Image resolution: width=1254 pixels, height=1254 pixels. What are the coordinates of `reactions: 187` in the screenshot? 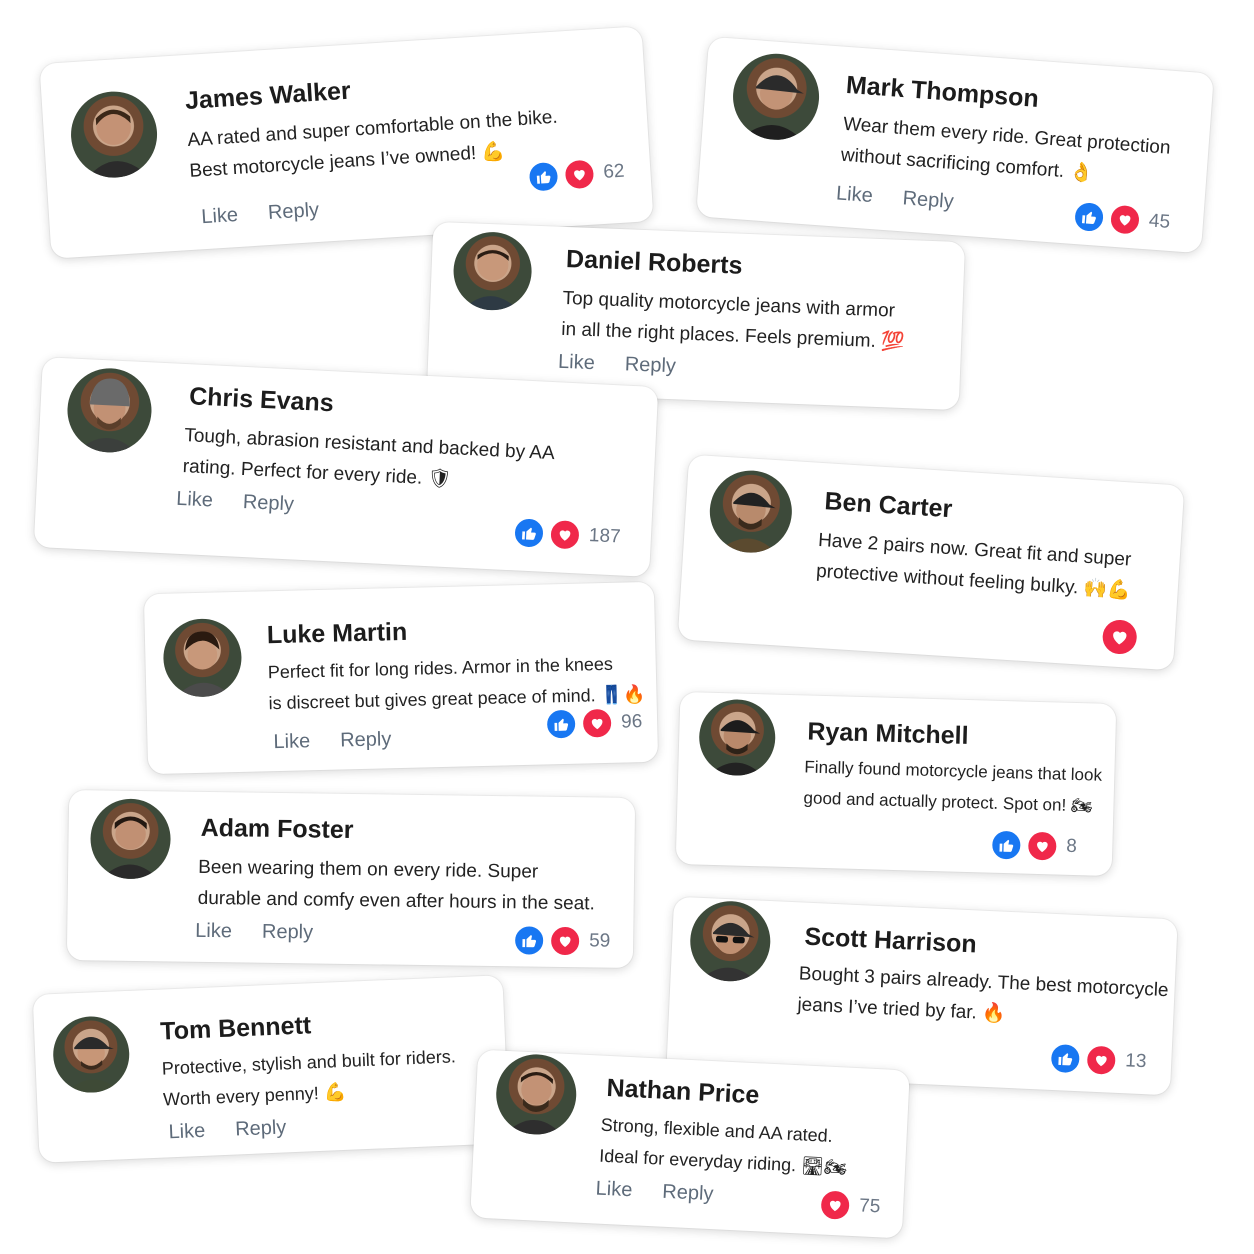 It's located at (566, 534).